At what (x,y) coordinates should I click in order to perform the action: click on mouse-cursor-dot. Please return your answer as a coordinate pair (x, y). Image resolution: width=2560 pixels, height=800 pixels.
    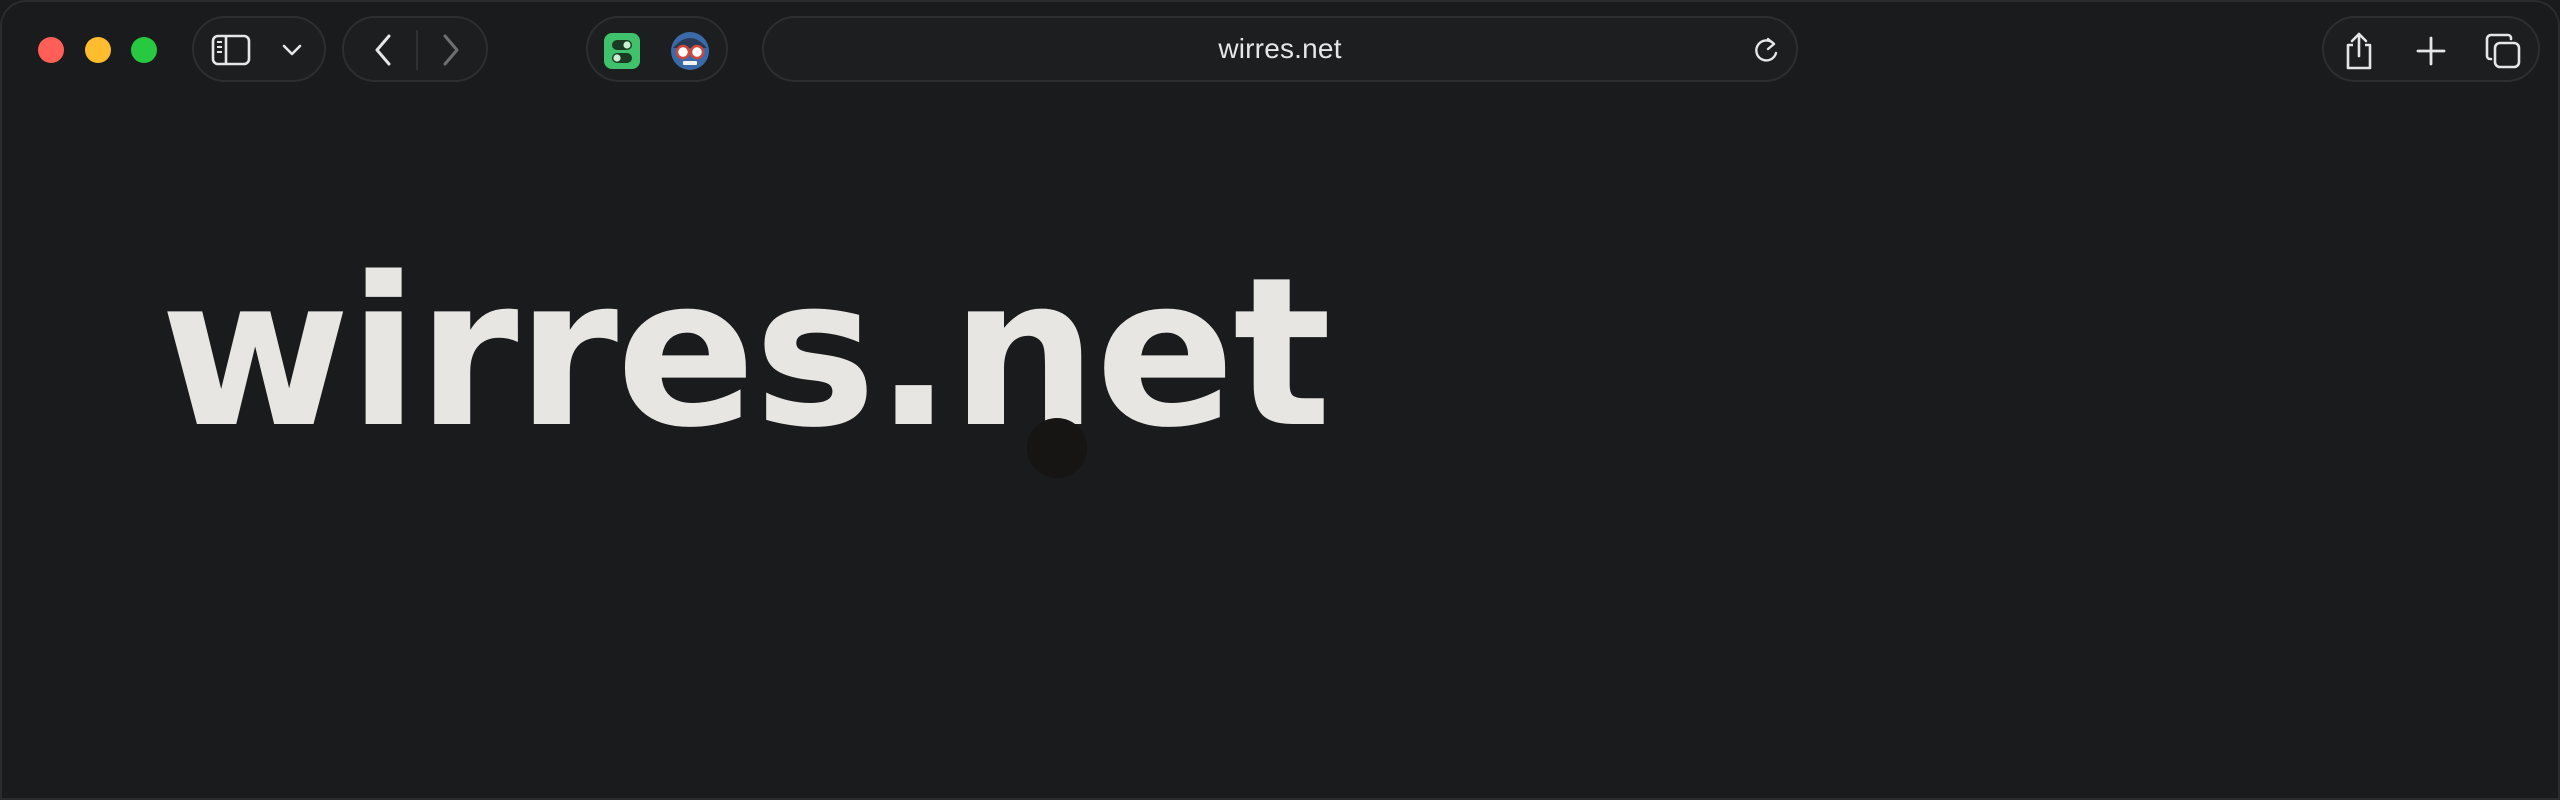
    Looking at the image, I should click on (1057, 448).